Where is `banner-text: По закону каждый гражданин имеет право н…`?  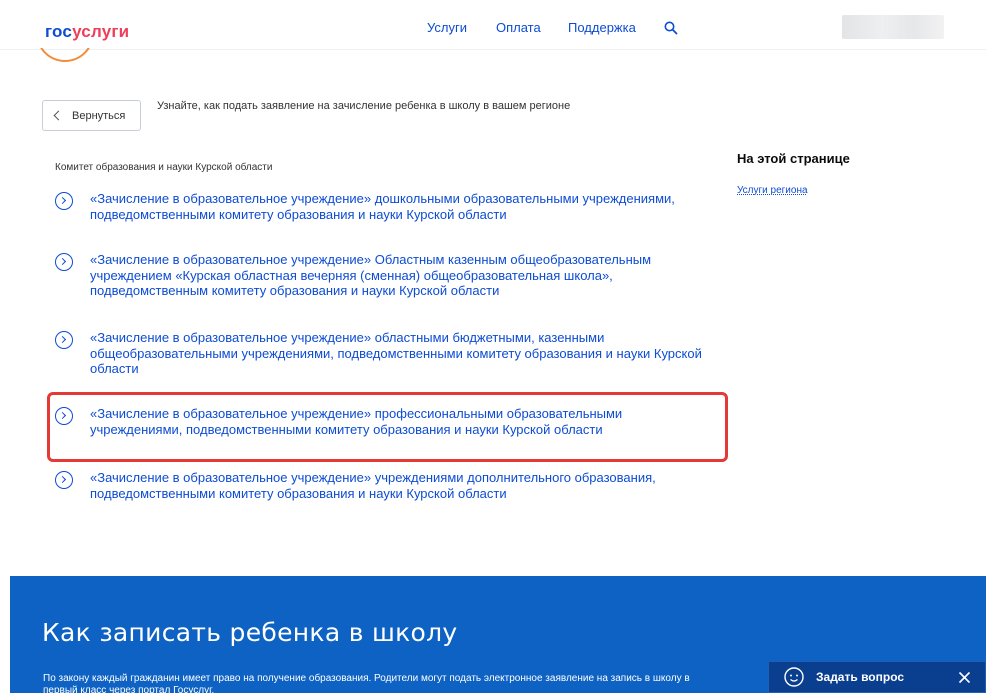 banner-text: По закону каждый гражданин имеет право н… is located at coordinates (366, 683).